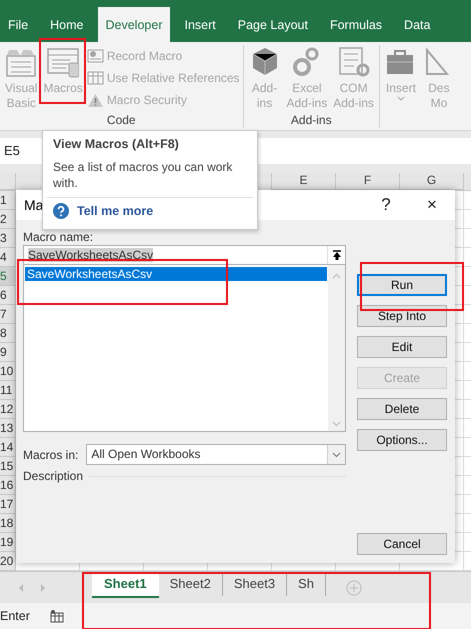 This screenshot has width=471, height=629. What do you see at coordinates (67, 24) in the screenshot?
I see `ribbon-tab: Home` at bounding box center [67, 24].